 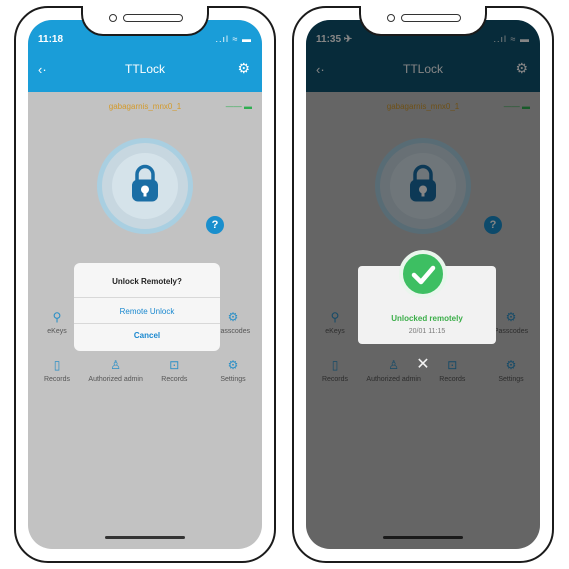 I want to click on help-button: ?, so click(x=215, y=225).